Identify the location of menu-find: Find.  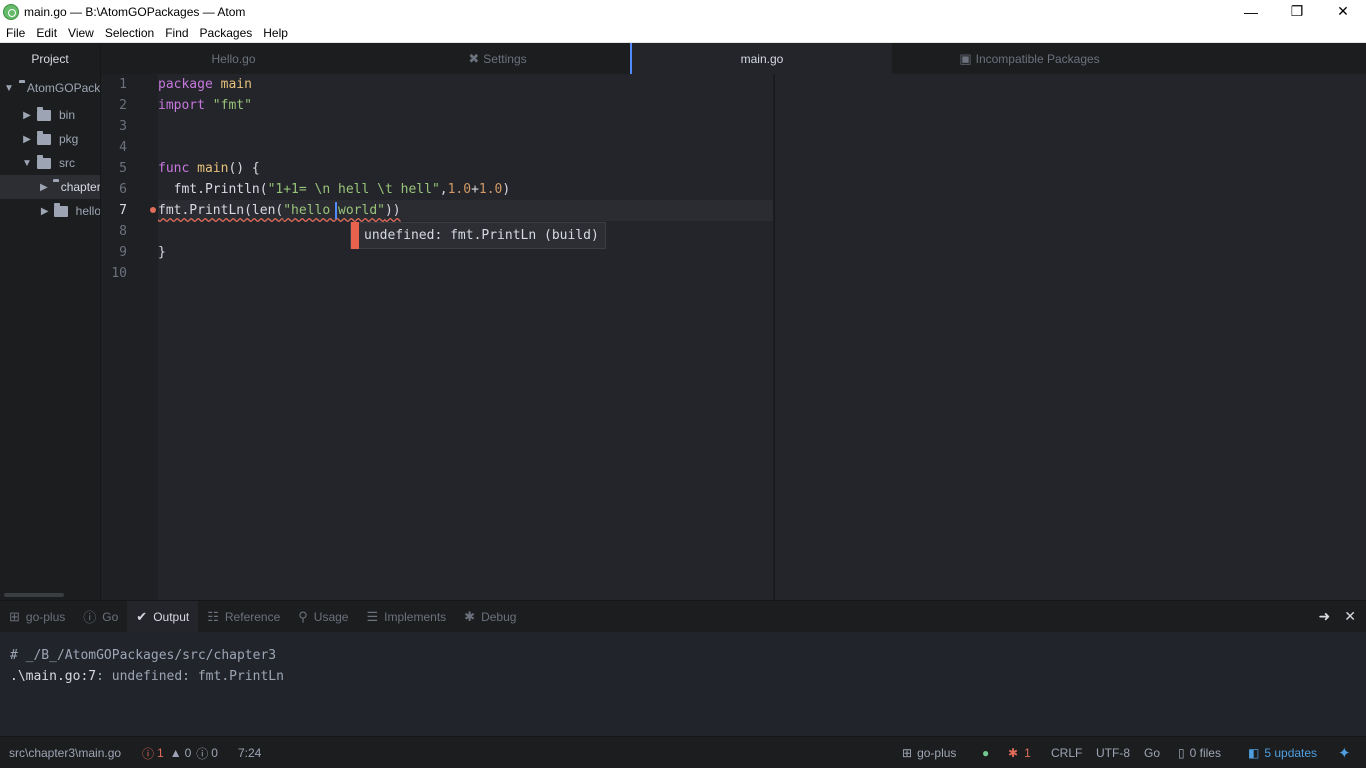
(176, 33).